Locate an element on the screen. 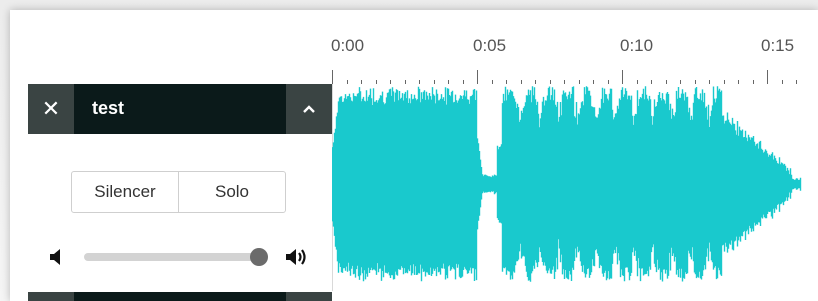 The width and height of the screenshot is (818, 301). speaker-low-icon is located at coordinates (55, 257).